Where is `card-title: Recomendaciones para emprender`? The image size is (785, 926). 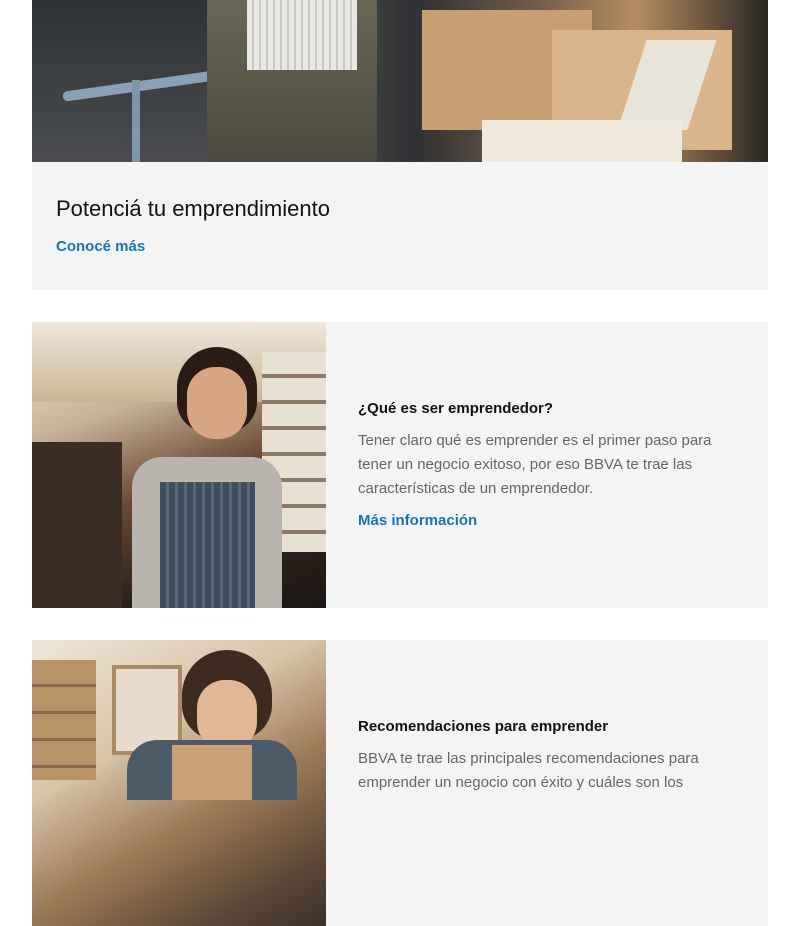
card-title: Recomendaciones para emprender is located at coordinates (483, 726).